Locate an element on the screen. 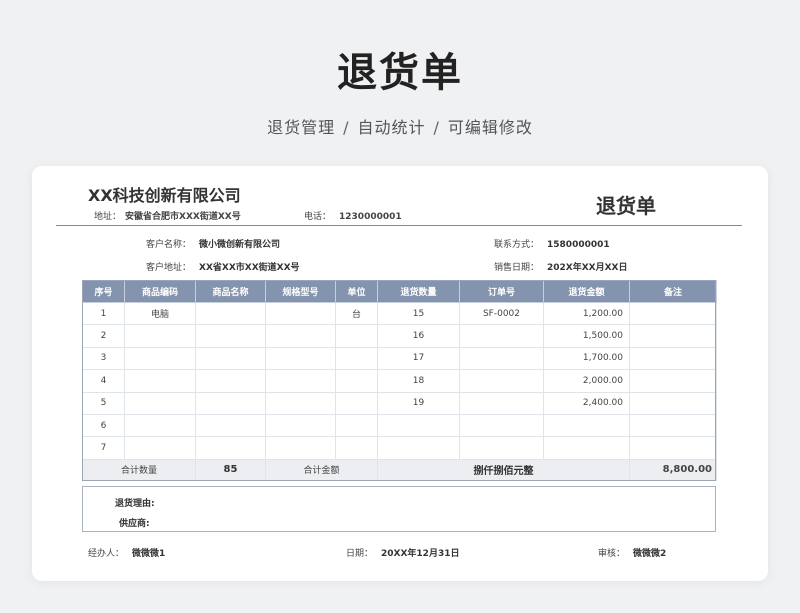 This screenshot has width=800, height=613. customer-name: 客户名称： 微小微创新有限公司 is located at coordinates (213, 243).